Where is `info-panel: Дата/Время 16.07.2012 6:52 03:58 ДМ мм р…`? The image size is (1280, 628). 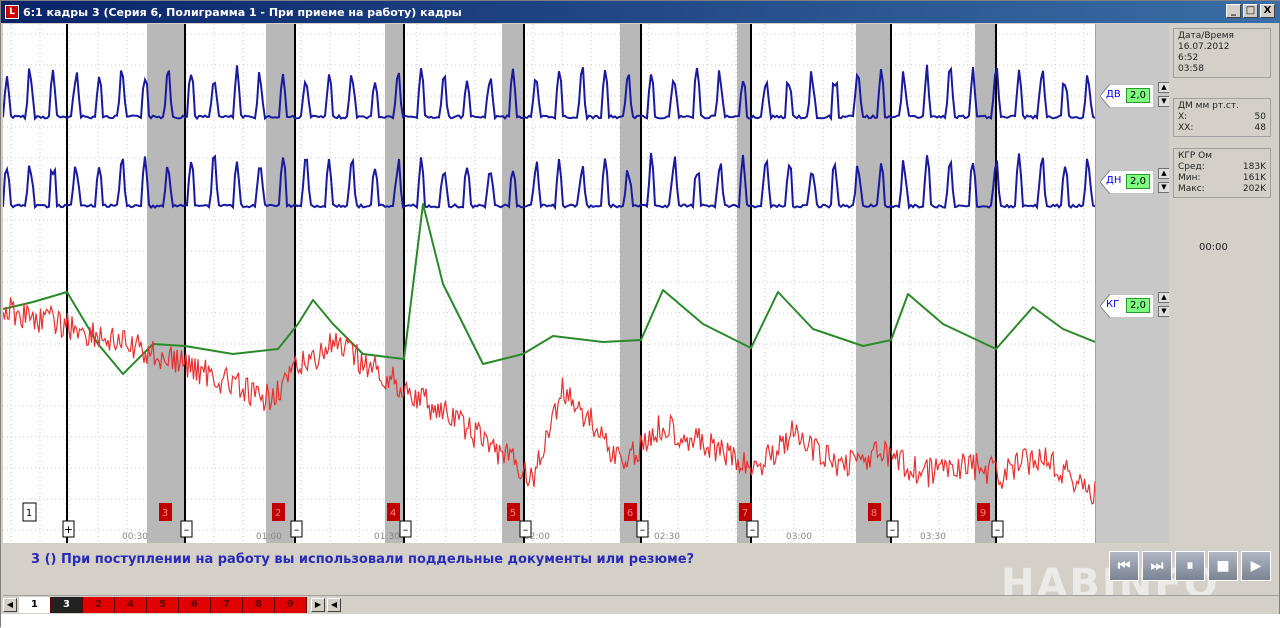
info-panel: Дата/Время 16.07.2012 6:52 03:58 ДМ мм р… is located at coordinates (1222, 283).